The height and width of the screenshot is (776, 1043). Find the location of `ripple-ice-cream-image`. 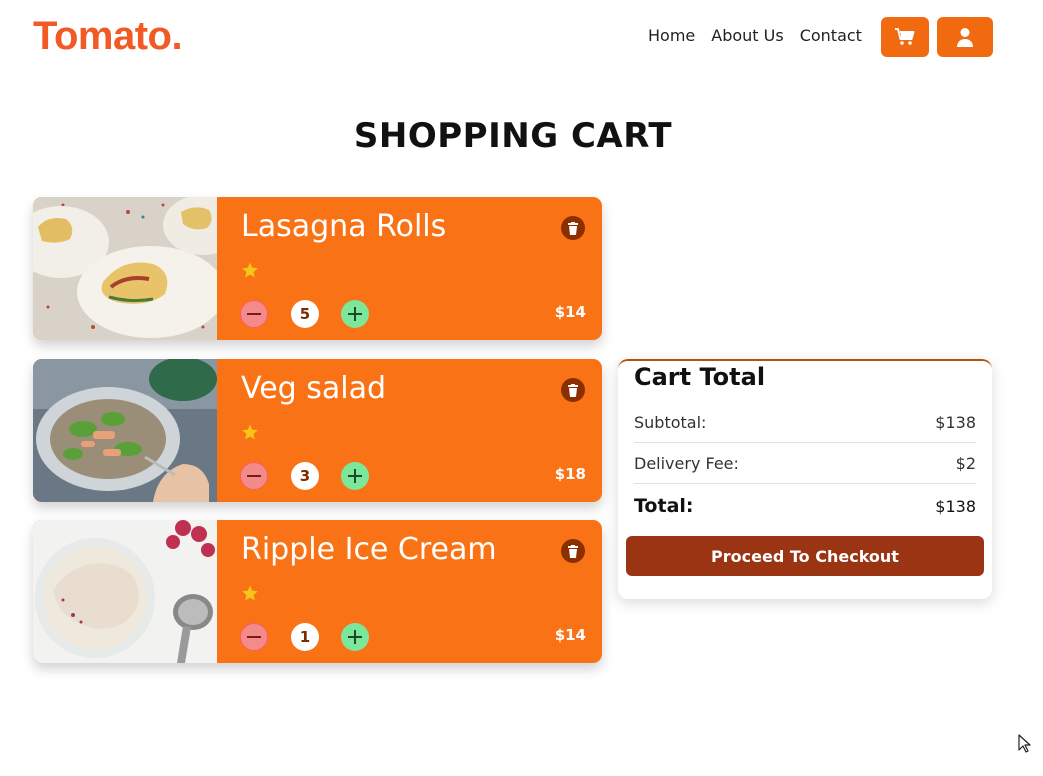

ripple-ice-cream-image is located at coordinates (125, 591).